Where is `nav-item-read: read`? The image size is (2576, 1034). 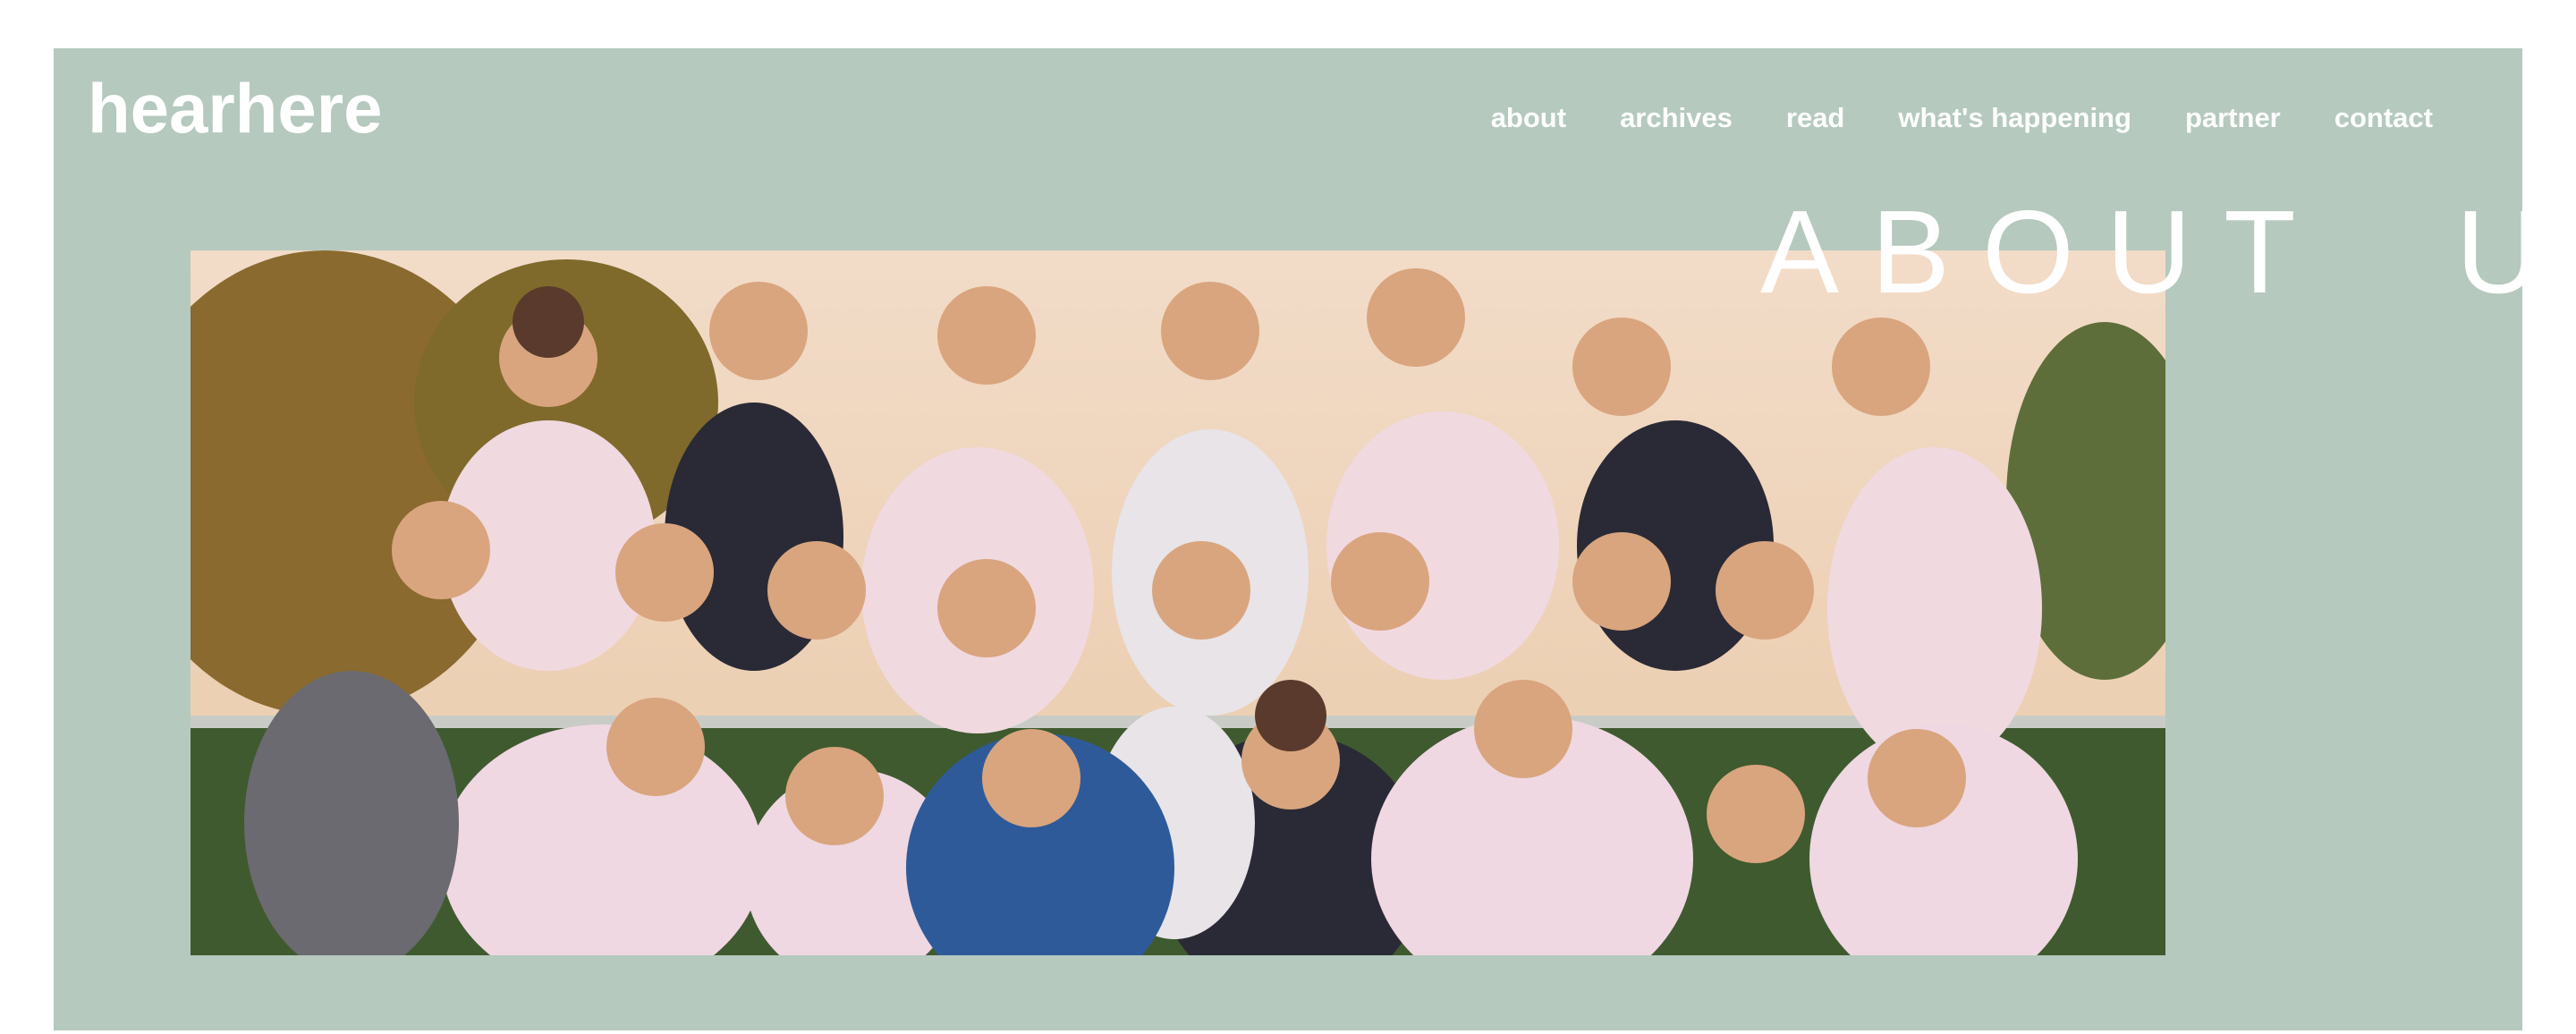 nav-item-read: read is located at coordinates (1815, 118).